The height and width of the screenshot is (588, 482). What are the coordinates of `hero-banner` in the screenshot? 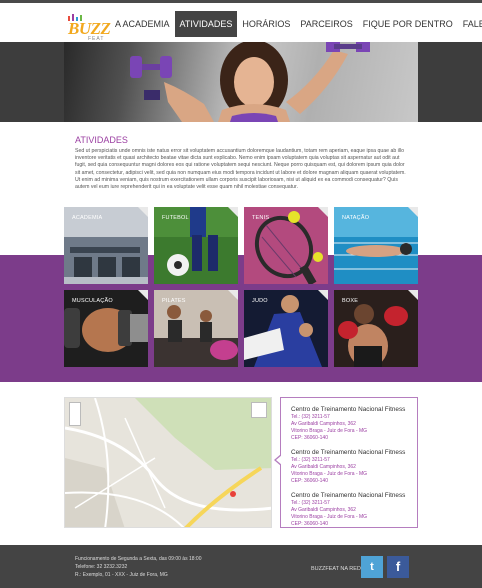 It's located at (241, 82).